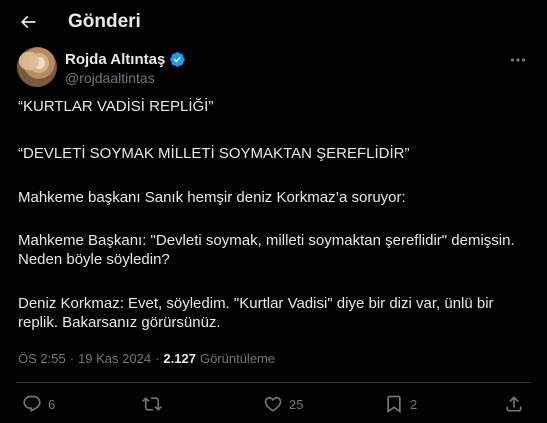 The width and height of the screenshot is (547, 423). What do you see at coordinates (37, 67) in the screenshot?
I see `avatar` at bounding box center [37, 67].